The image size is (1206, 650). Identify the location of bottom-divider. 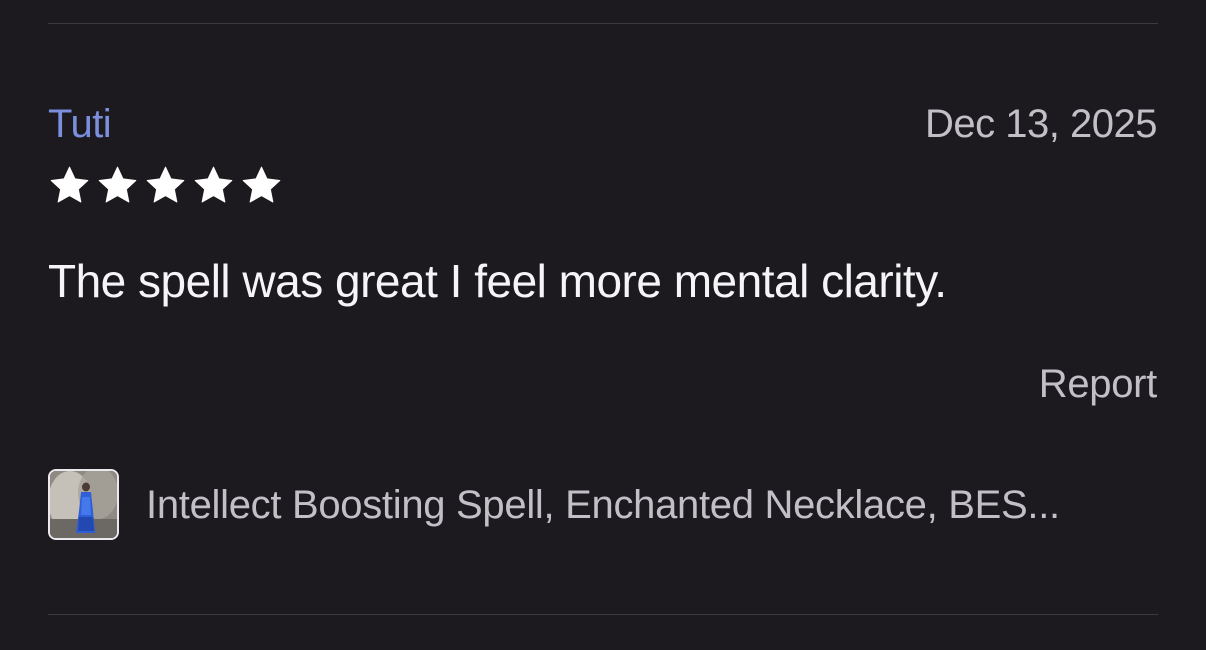
(603, 614).